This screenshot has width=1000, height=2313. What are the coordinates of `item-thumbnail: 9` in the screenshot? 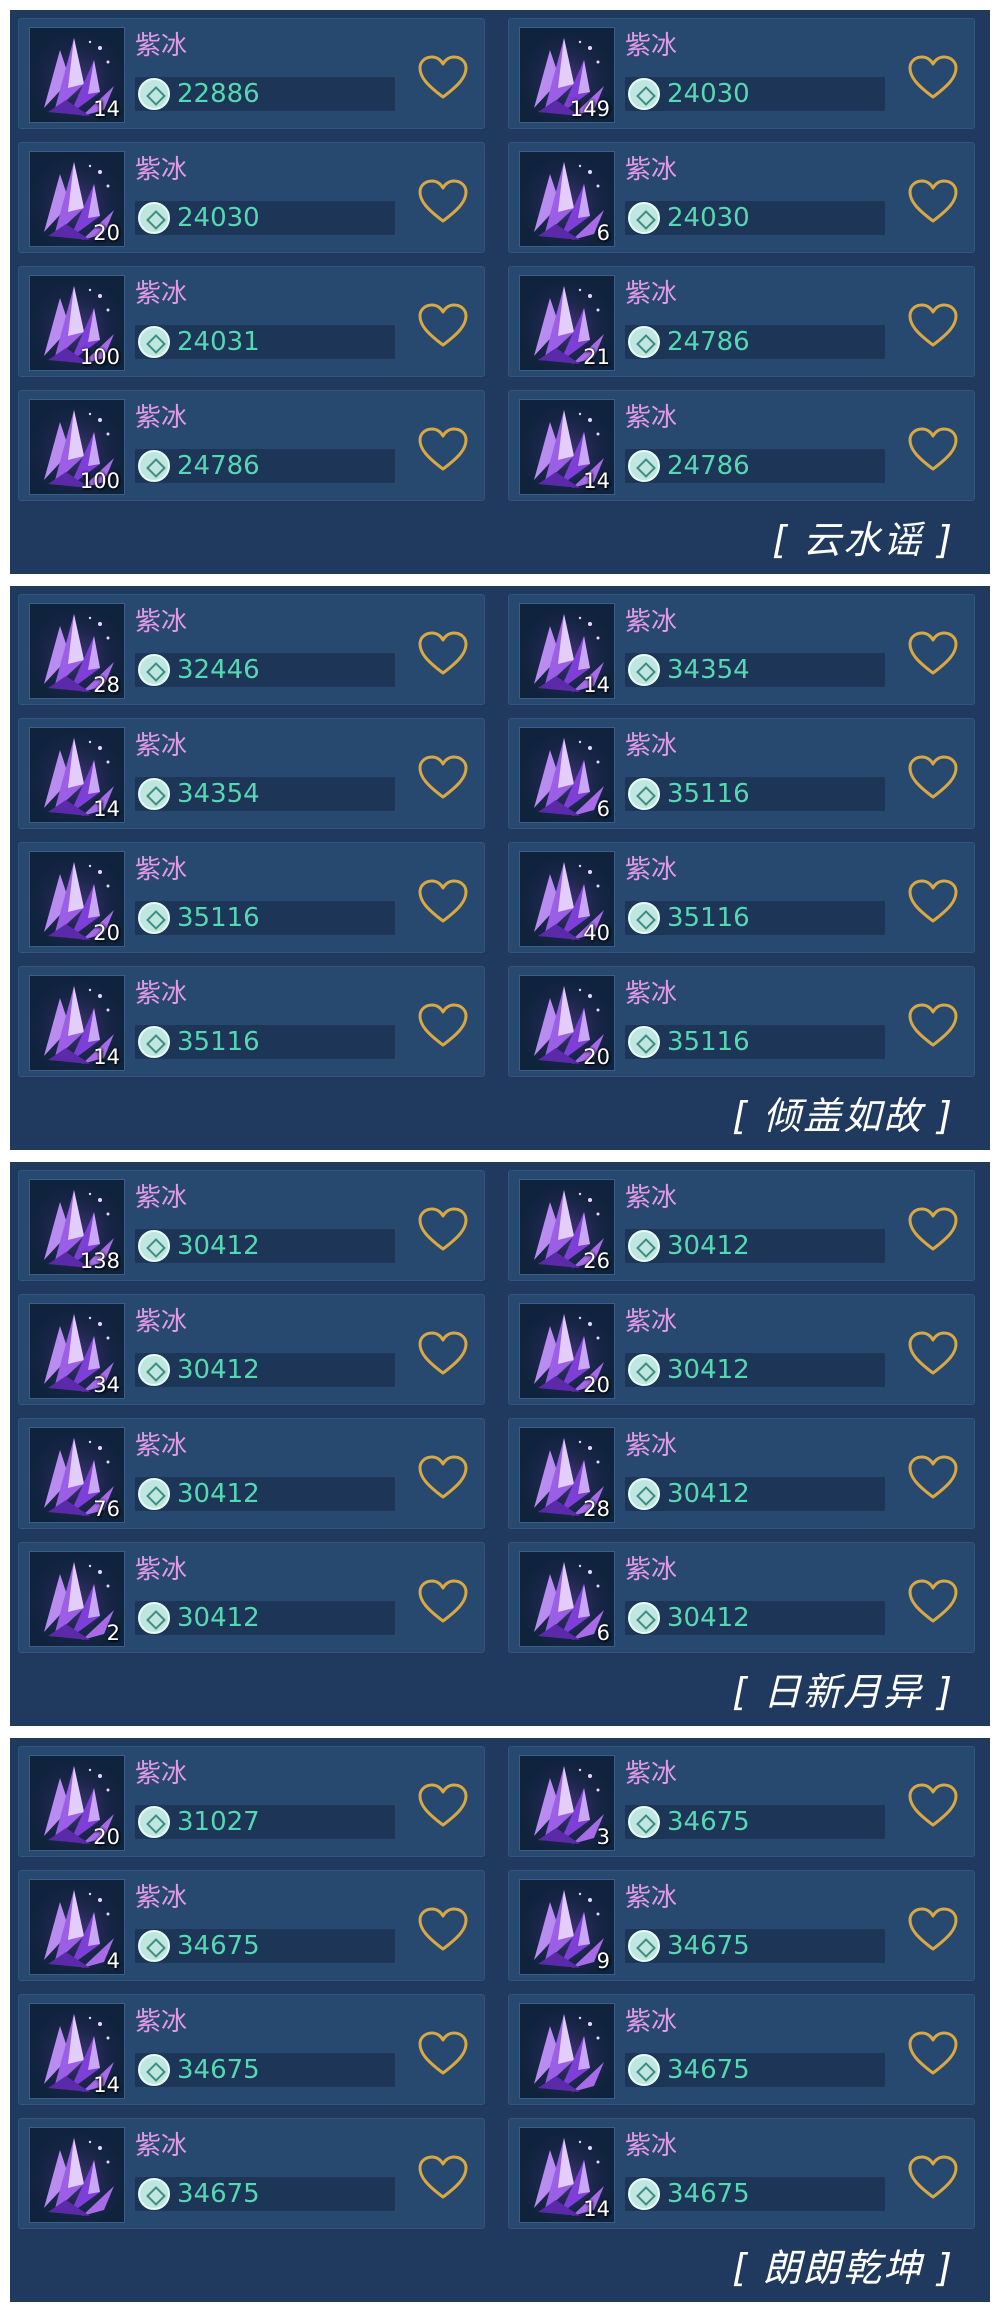 It's located at (567, 1927).